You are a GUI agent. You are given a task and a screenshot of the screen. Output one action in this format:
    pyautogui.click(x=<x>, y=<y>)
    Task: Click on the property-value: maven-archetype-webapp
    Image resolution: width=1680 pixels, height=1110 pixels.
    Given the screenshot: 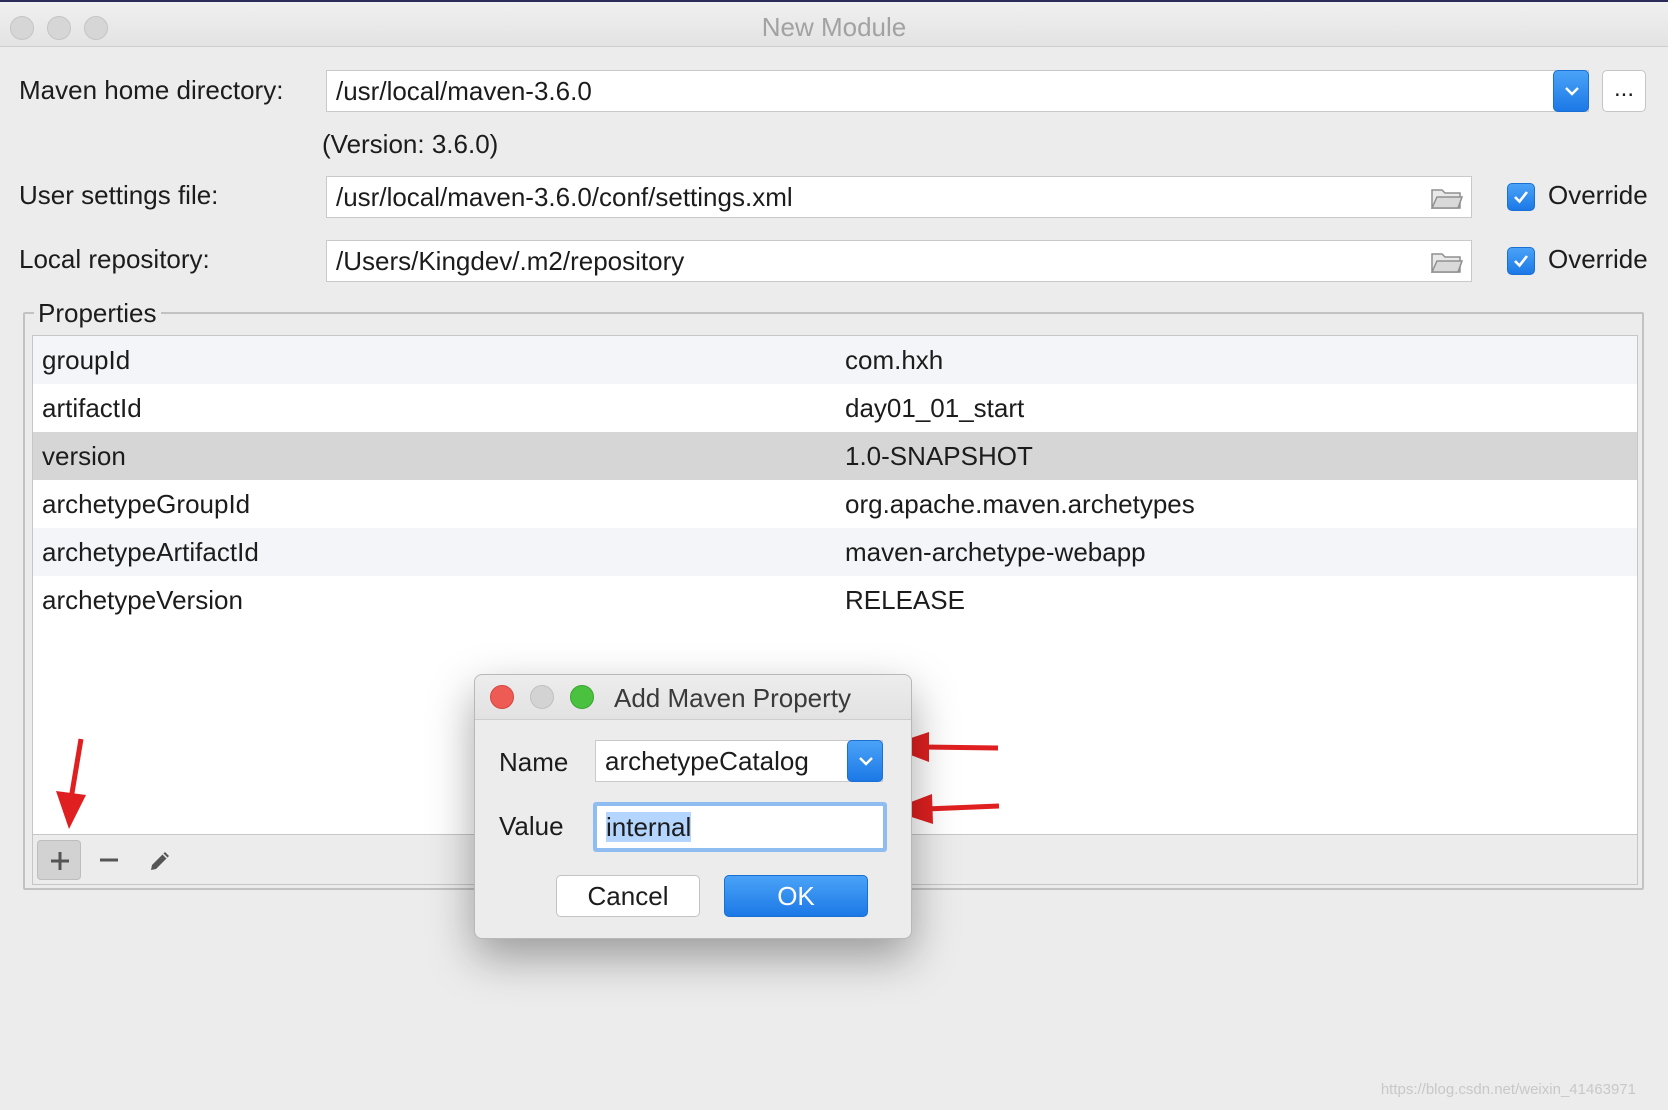 What is the action you would take?
    pyautogui.click(x=995, y=552)
    